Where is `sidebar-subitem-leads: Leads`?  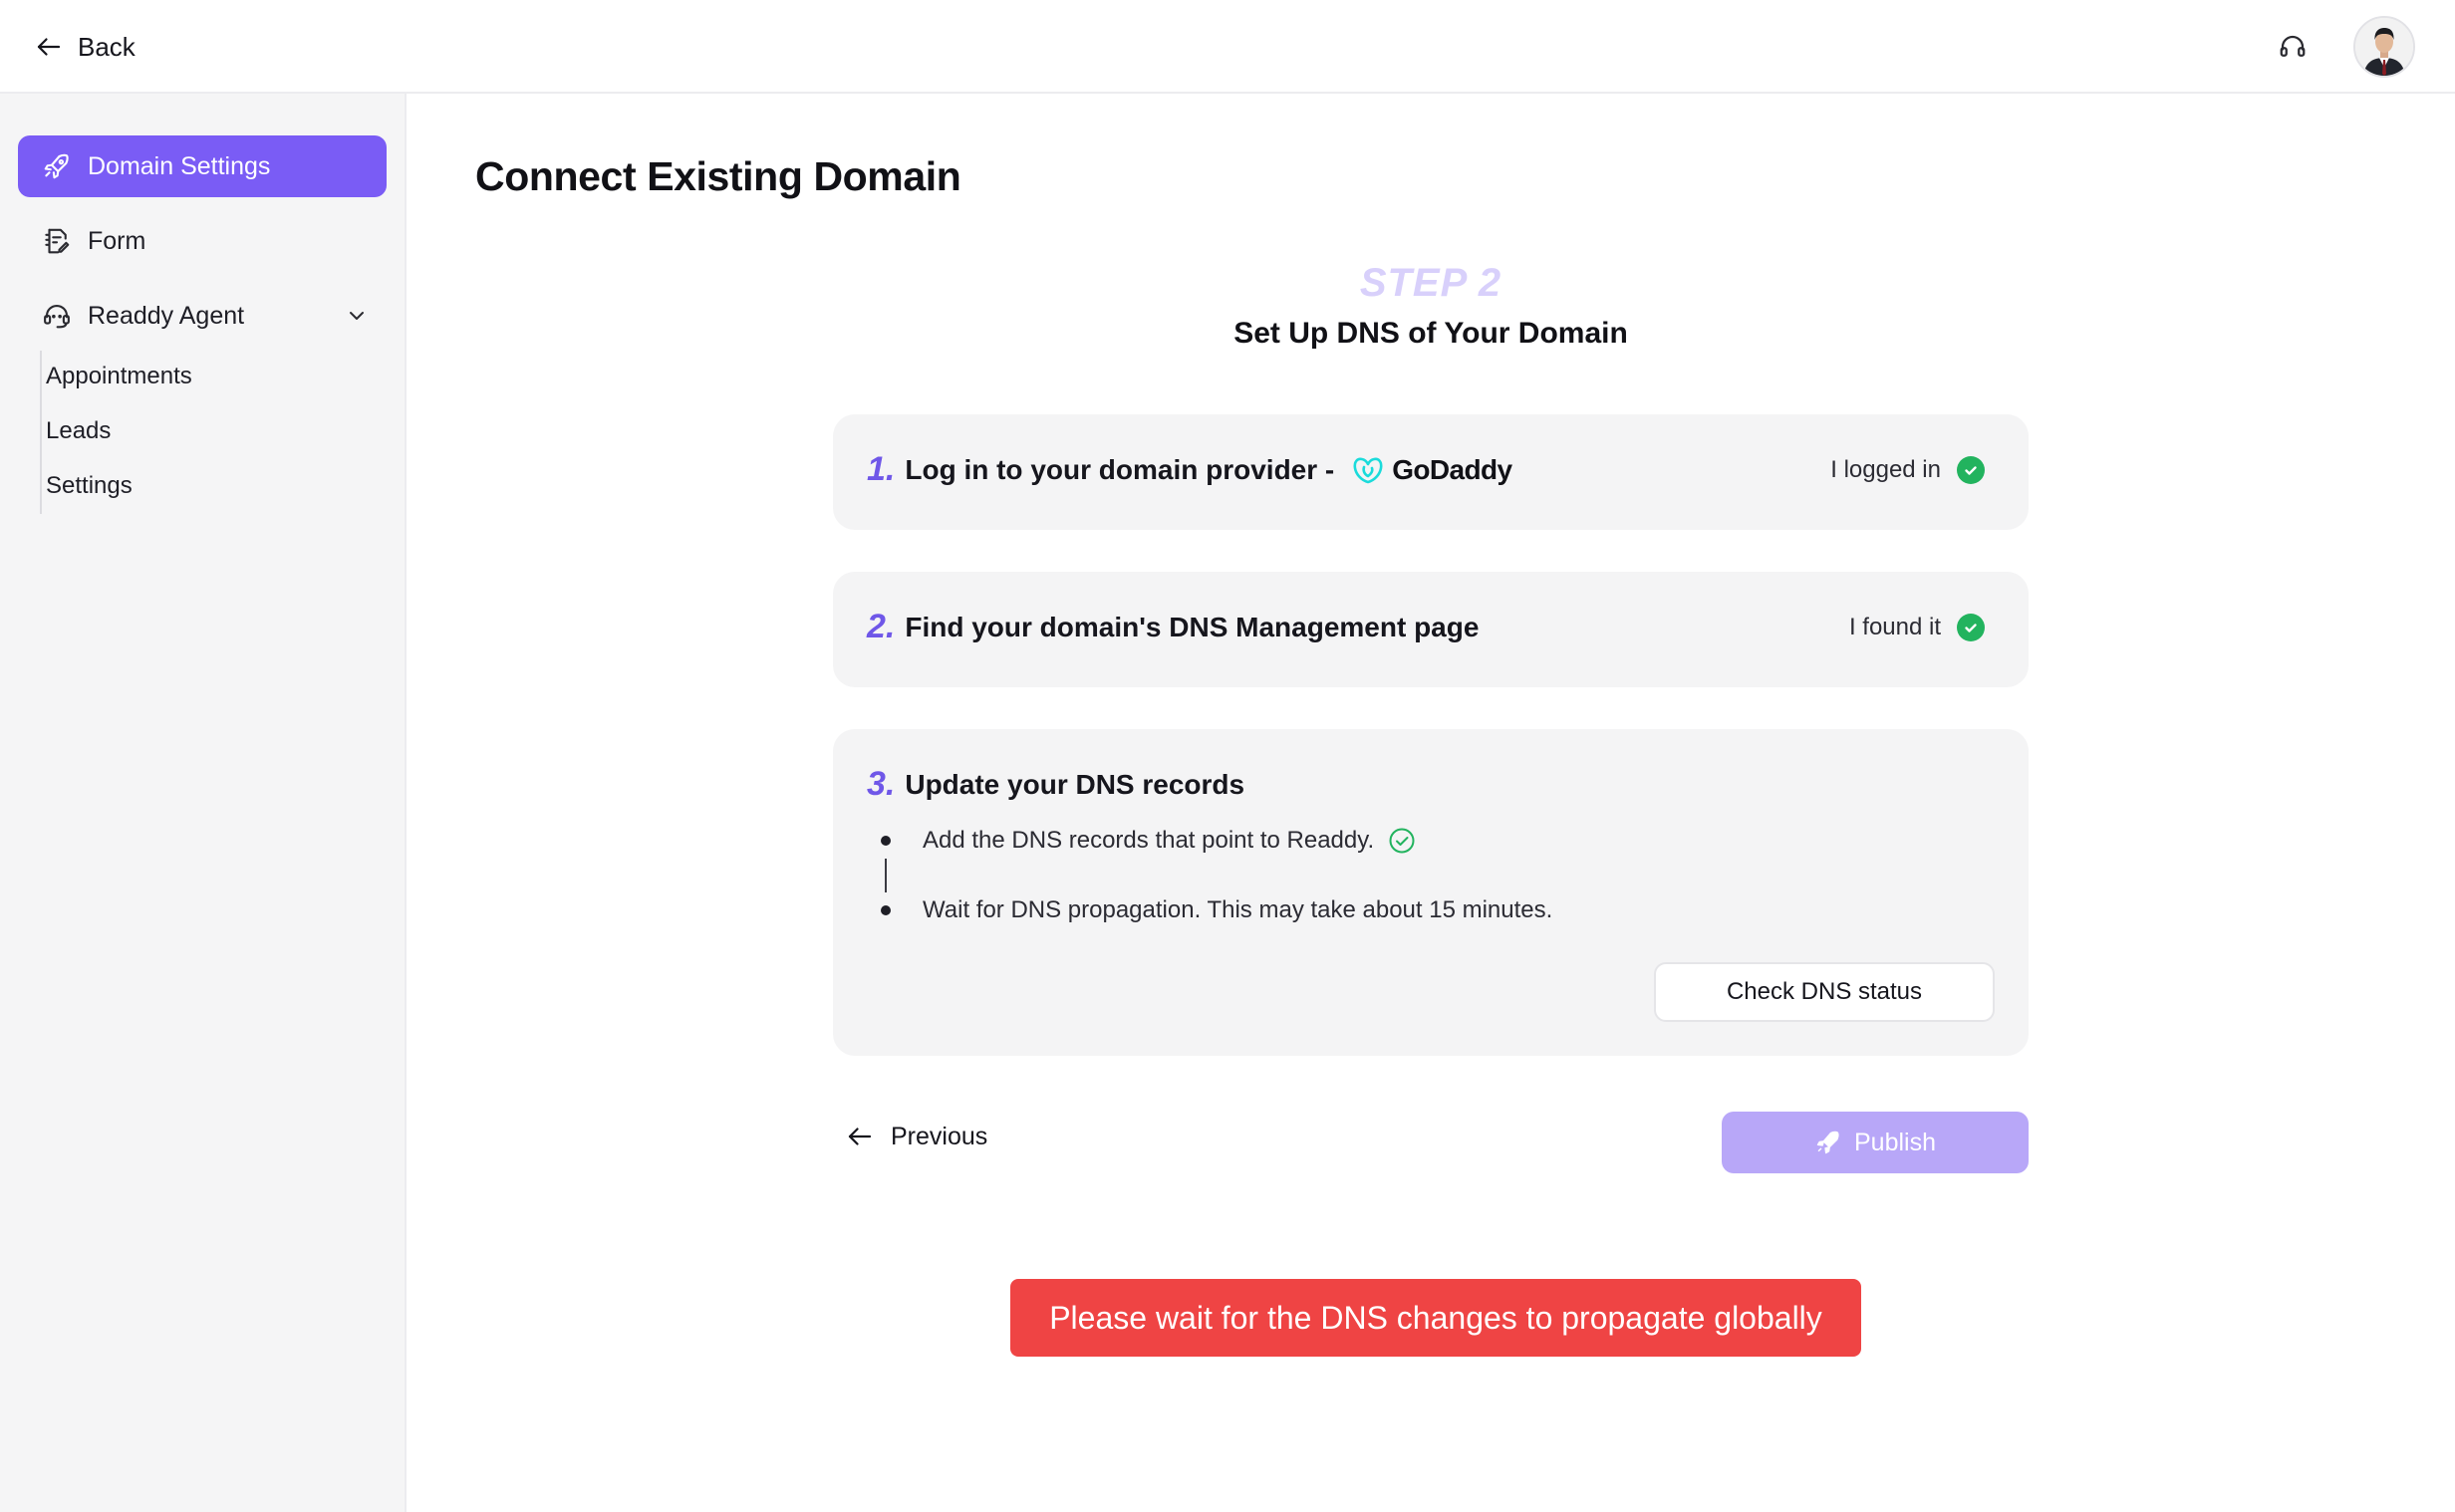 sidebar-subitem-leads: Leads is located at coordinates (78, 431).